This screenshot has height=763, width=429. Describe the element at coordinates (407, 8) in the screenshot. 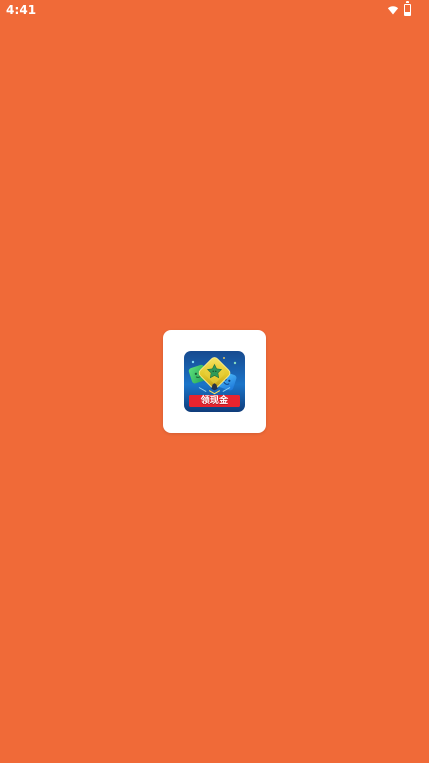

I see `battery-icon` at that location.